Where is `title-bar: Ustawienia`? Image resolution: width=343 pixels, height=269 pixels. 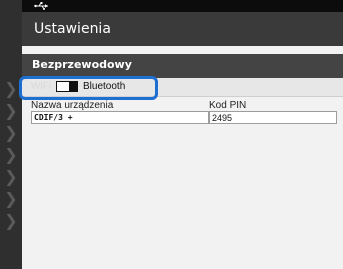
title-bar: Ustawienia is located at coordinates (182, 29).